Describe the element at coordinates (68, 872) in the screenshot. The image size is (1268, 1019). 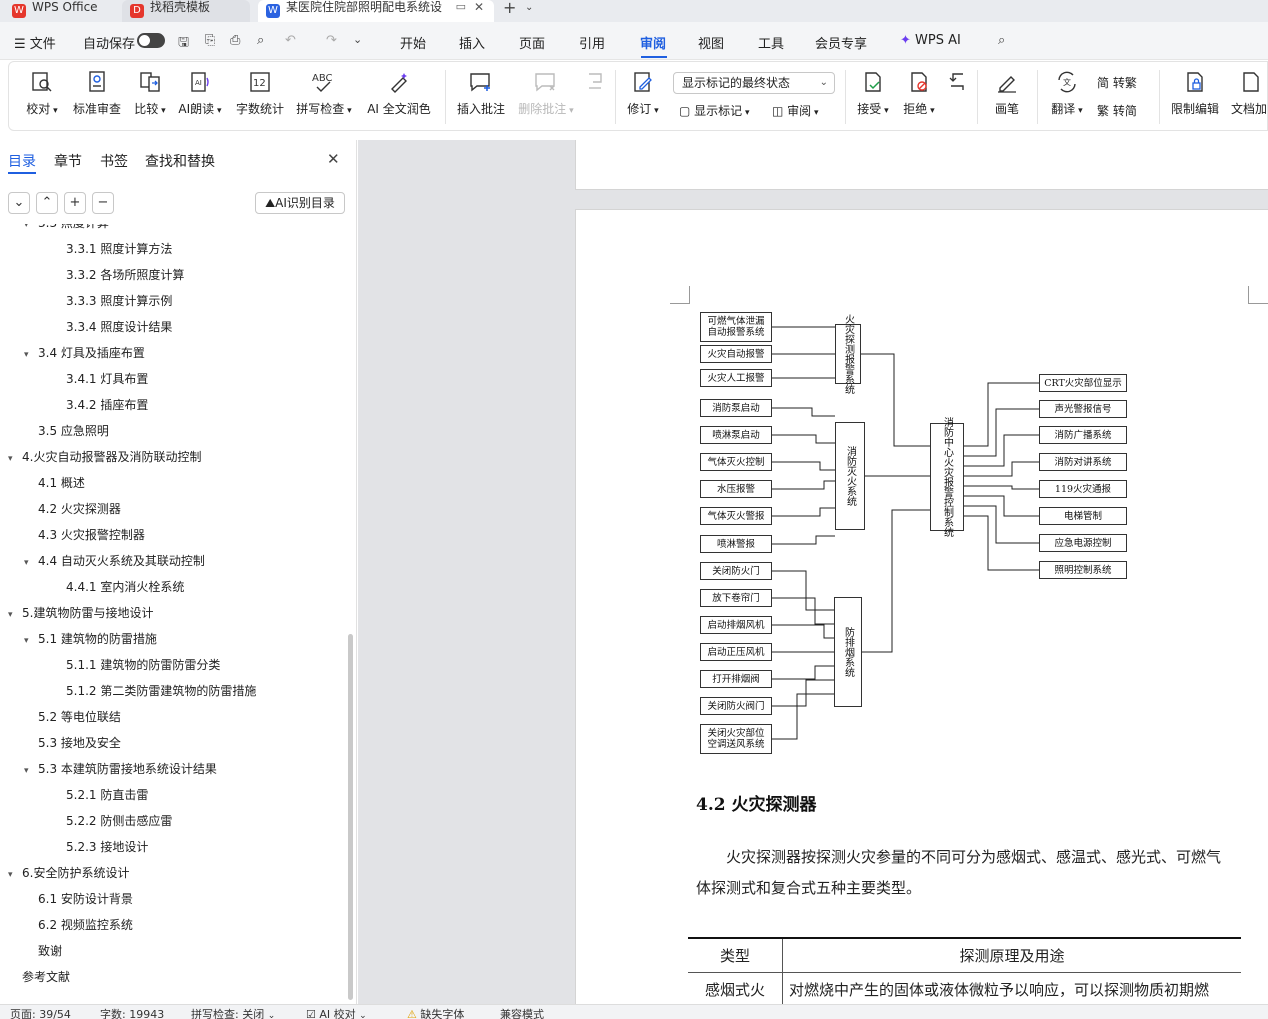
I see `toc-item: ▾ 6.安全防护系统设计` at that location.